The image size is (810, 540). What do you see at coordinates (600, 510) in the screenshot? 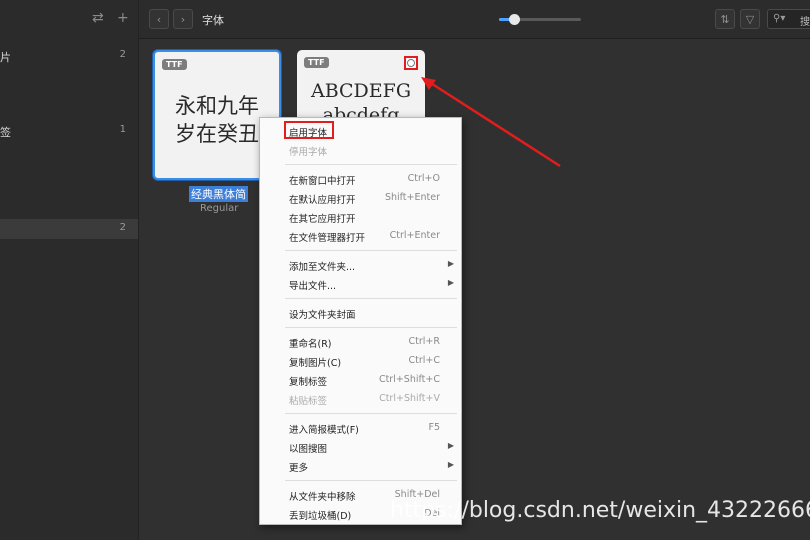
I see `watermark: https://blog.csdn.net/weixin_43222666` at bounding box center [600, 510].